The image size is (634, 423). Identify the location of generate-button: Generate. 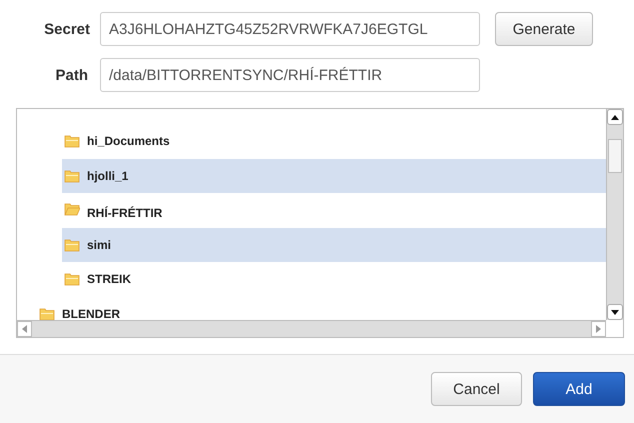
(544, 29).